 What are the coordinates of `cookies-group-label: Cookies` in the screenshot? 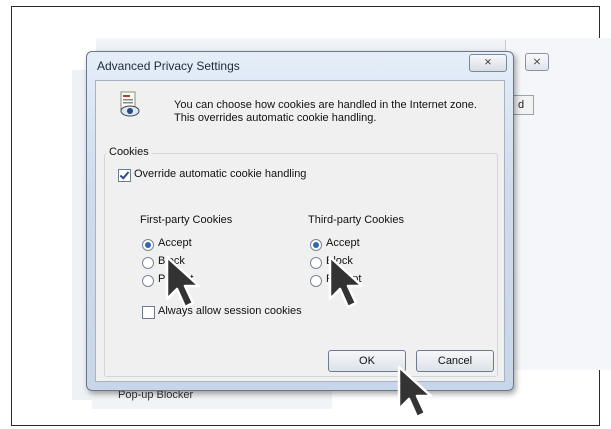 It's located at (129, 152).